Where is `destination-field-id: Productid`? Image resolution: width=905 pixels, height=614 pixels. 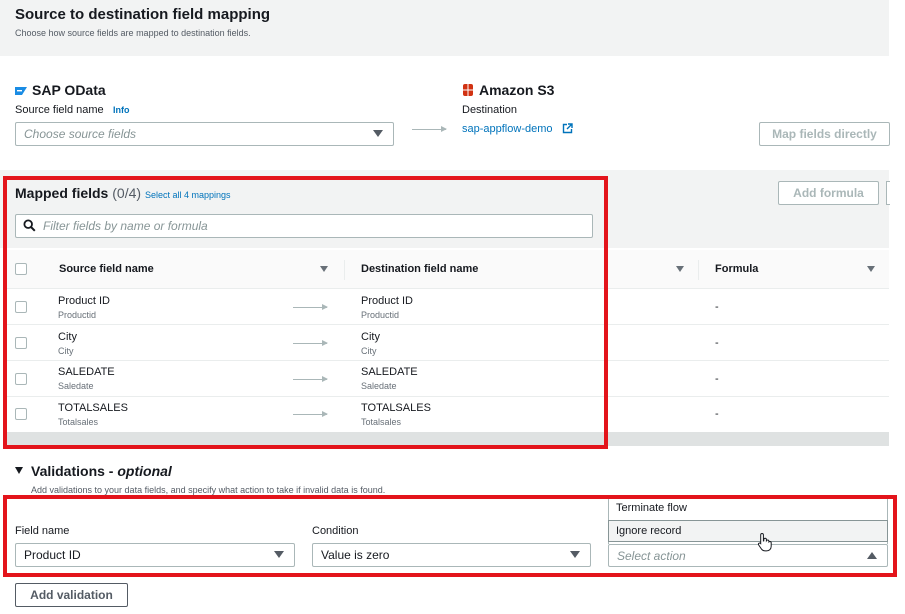 destination-field-id: Productid is located at coordinates (380, 315).